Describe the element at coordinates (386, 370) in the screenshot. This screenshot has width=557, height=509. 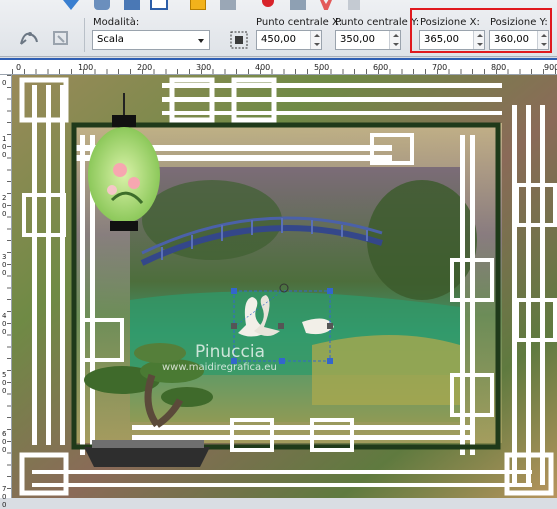
I see `meadow` at that location.